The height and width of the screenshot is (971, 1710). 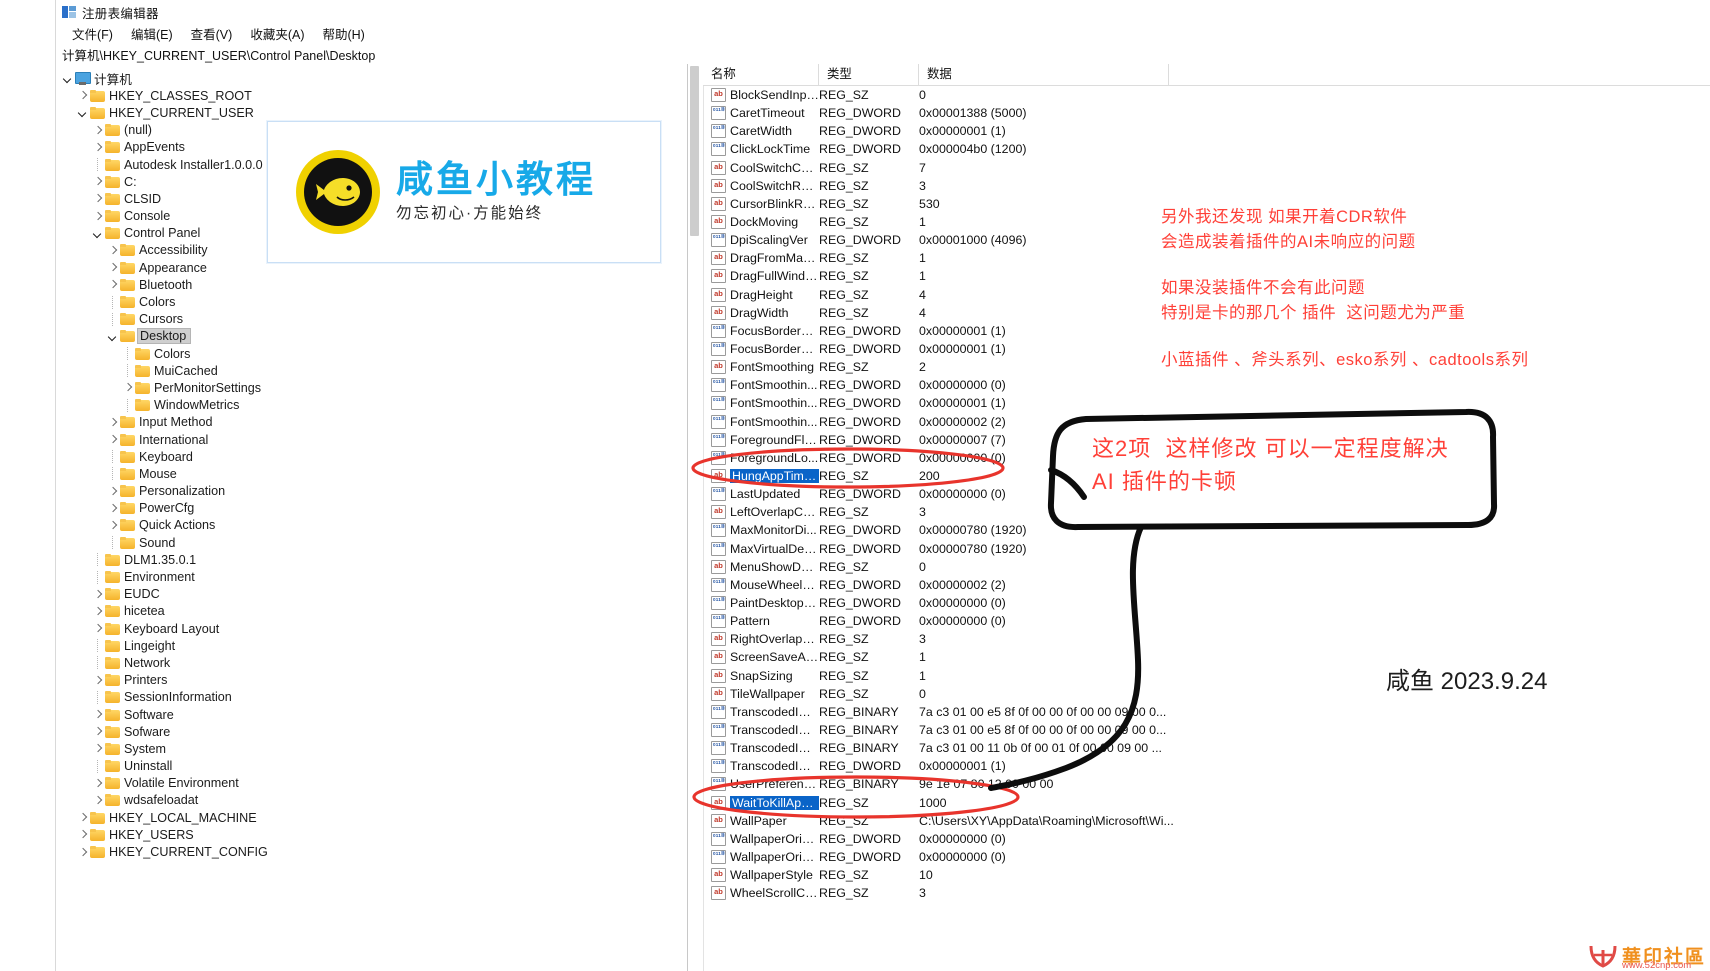 I want to click on tree-item: Environment, so click(x=374, y=576).